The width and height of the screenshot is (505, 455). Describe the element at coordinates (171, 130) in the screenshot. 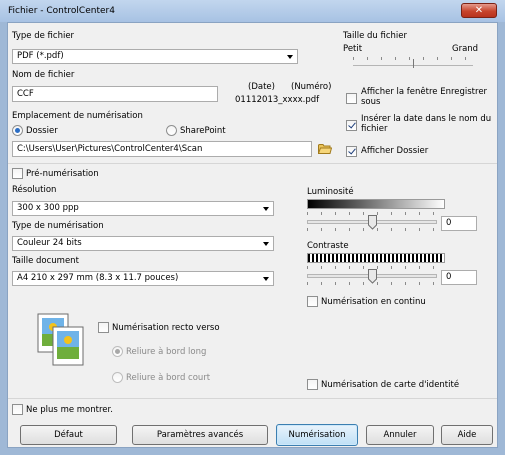

I see `sharepoint-radio` at that location.